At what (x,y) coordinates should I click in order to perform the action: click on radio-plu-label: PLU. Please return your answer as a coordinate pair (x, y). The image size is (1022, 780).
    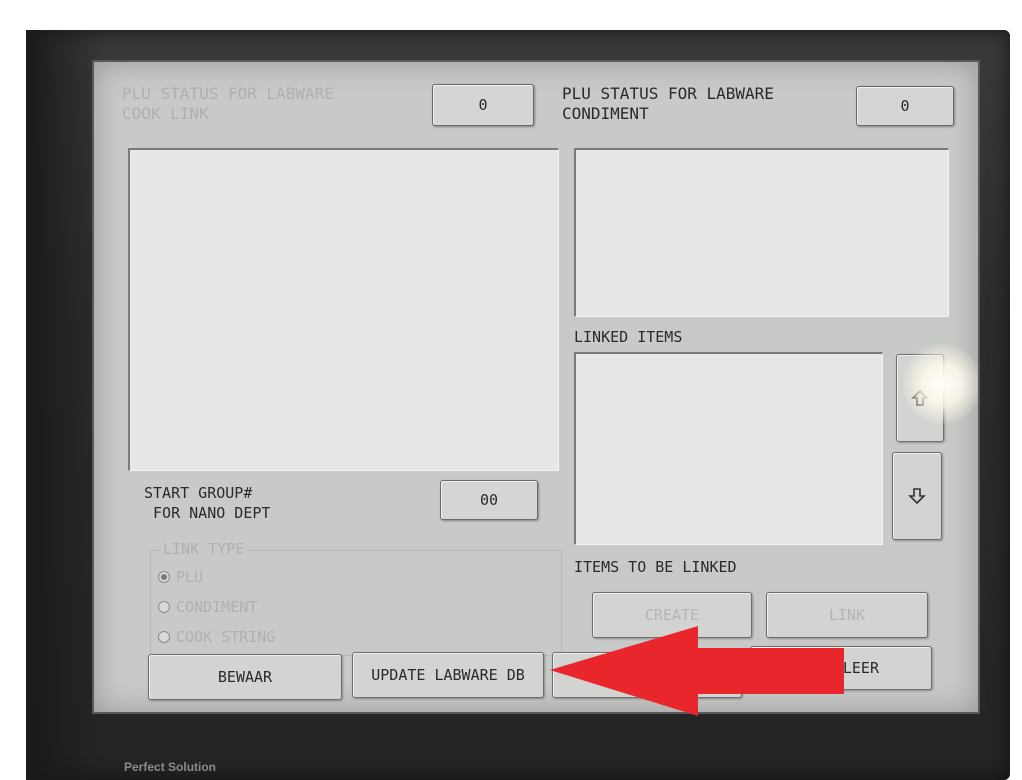
    Looking at the image, I should click on (190, 577).